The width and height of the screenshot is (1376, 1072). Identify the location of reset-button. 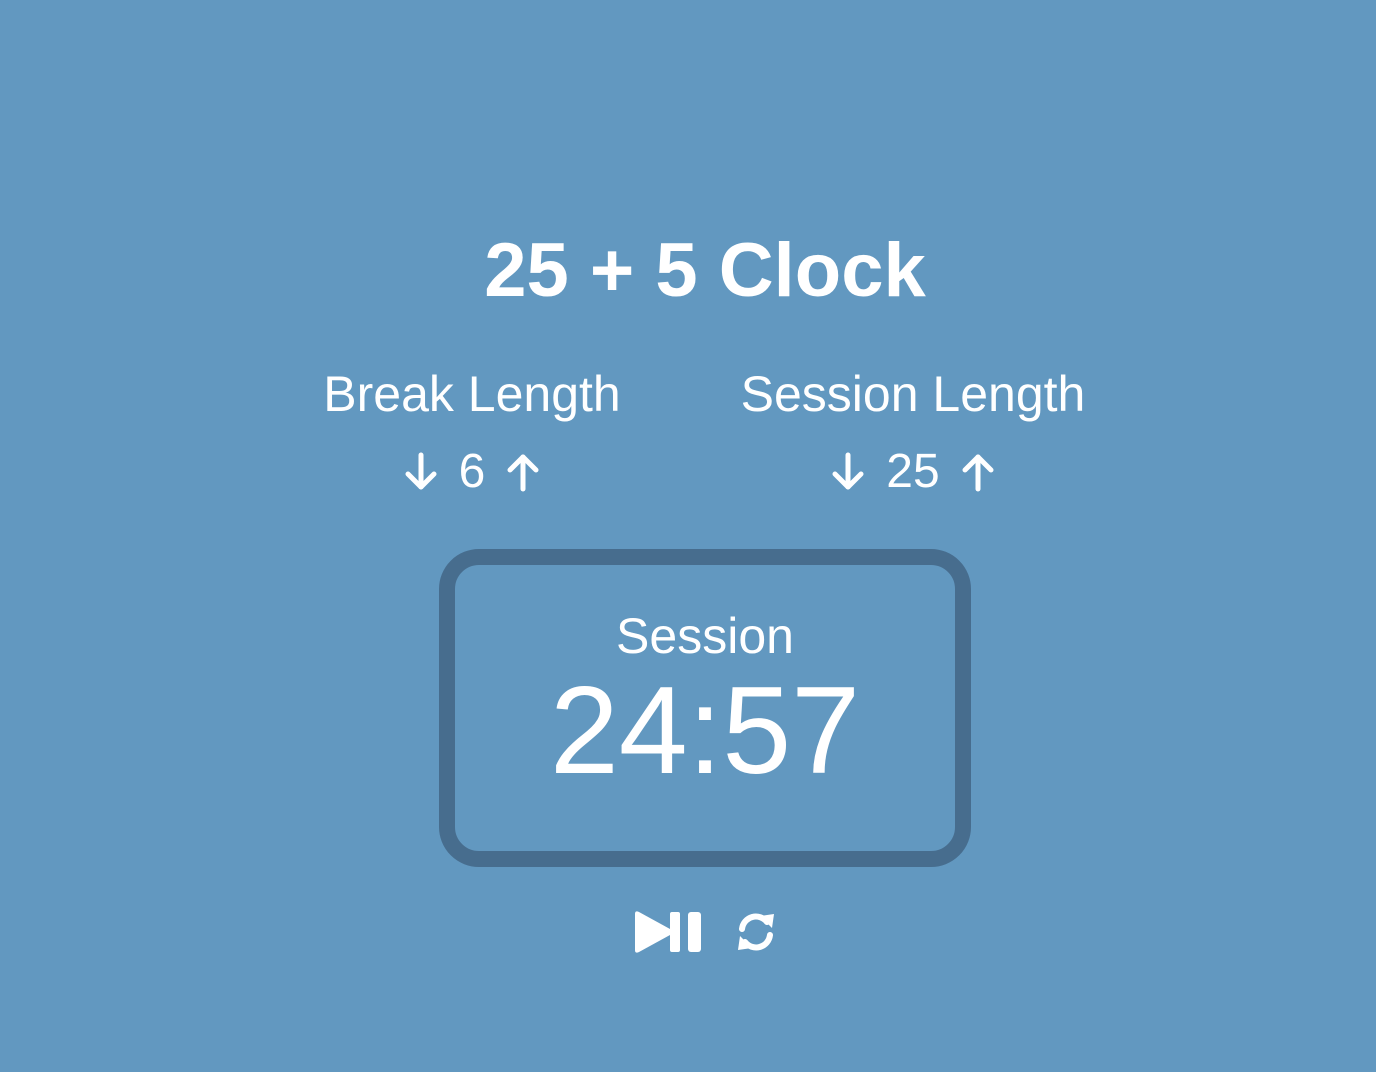
(756, 932).